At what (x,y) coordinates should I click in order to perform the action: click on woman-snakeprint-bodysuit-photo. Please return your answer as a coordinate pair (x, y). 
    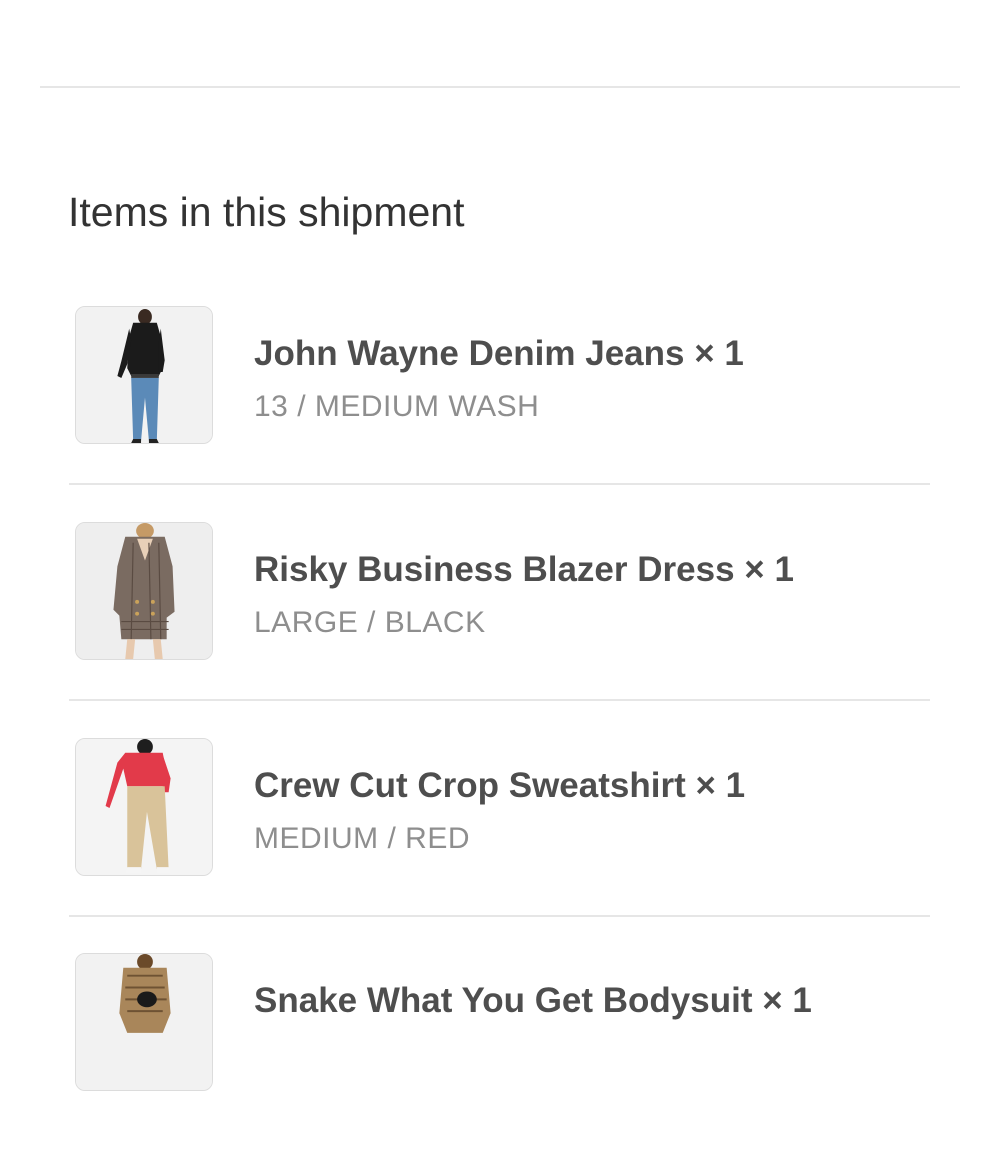
    Looking at the image, I should click on (144, 1022).